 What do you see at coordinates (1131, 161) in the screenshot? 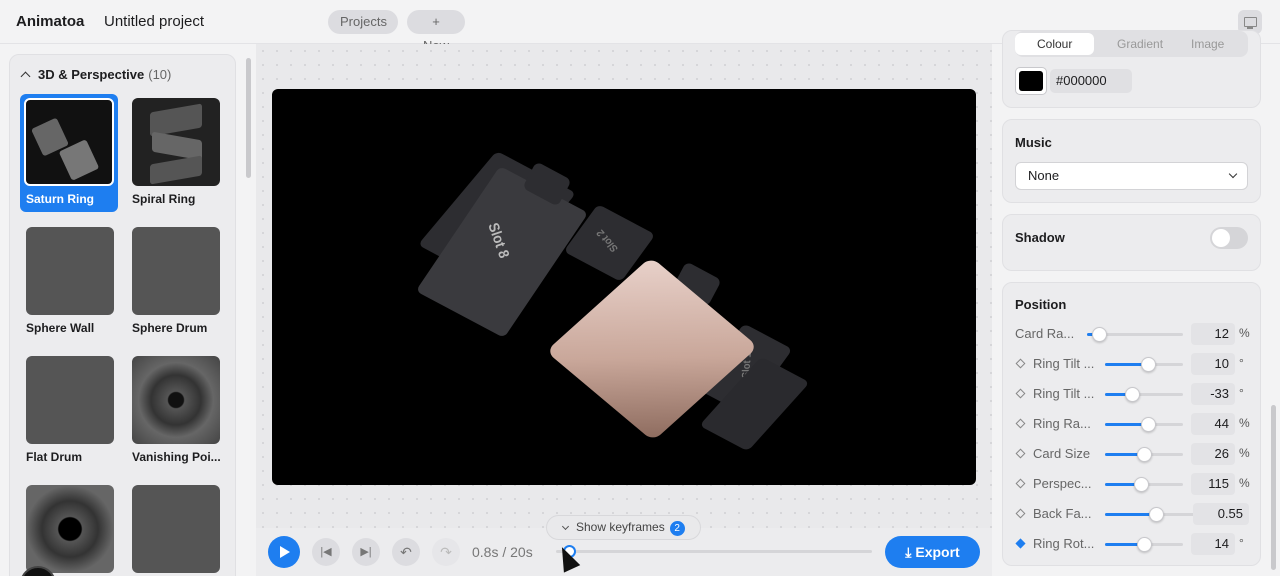
I see `music-card: Music None` at bounding box center [1131, 161].